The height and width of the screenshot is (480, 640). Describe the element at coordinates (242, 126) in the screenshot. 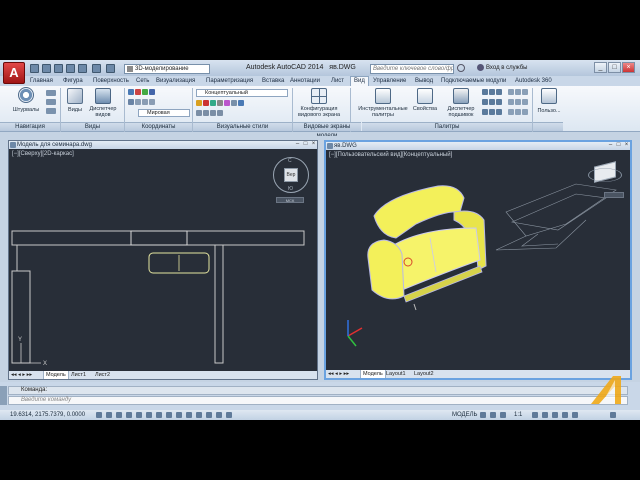

I see `panel-visual-styles: Визуальные стили` at that location.